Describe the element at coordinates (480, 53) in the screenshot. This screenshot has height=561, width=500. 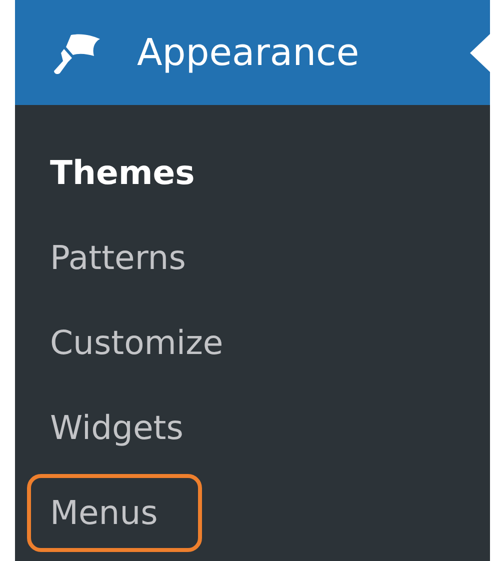
I see `current-pointer-icon` at that location.